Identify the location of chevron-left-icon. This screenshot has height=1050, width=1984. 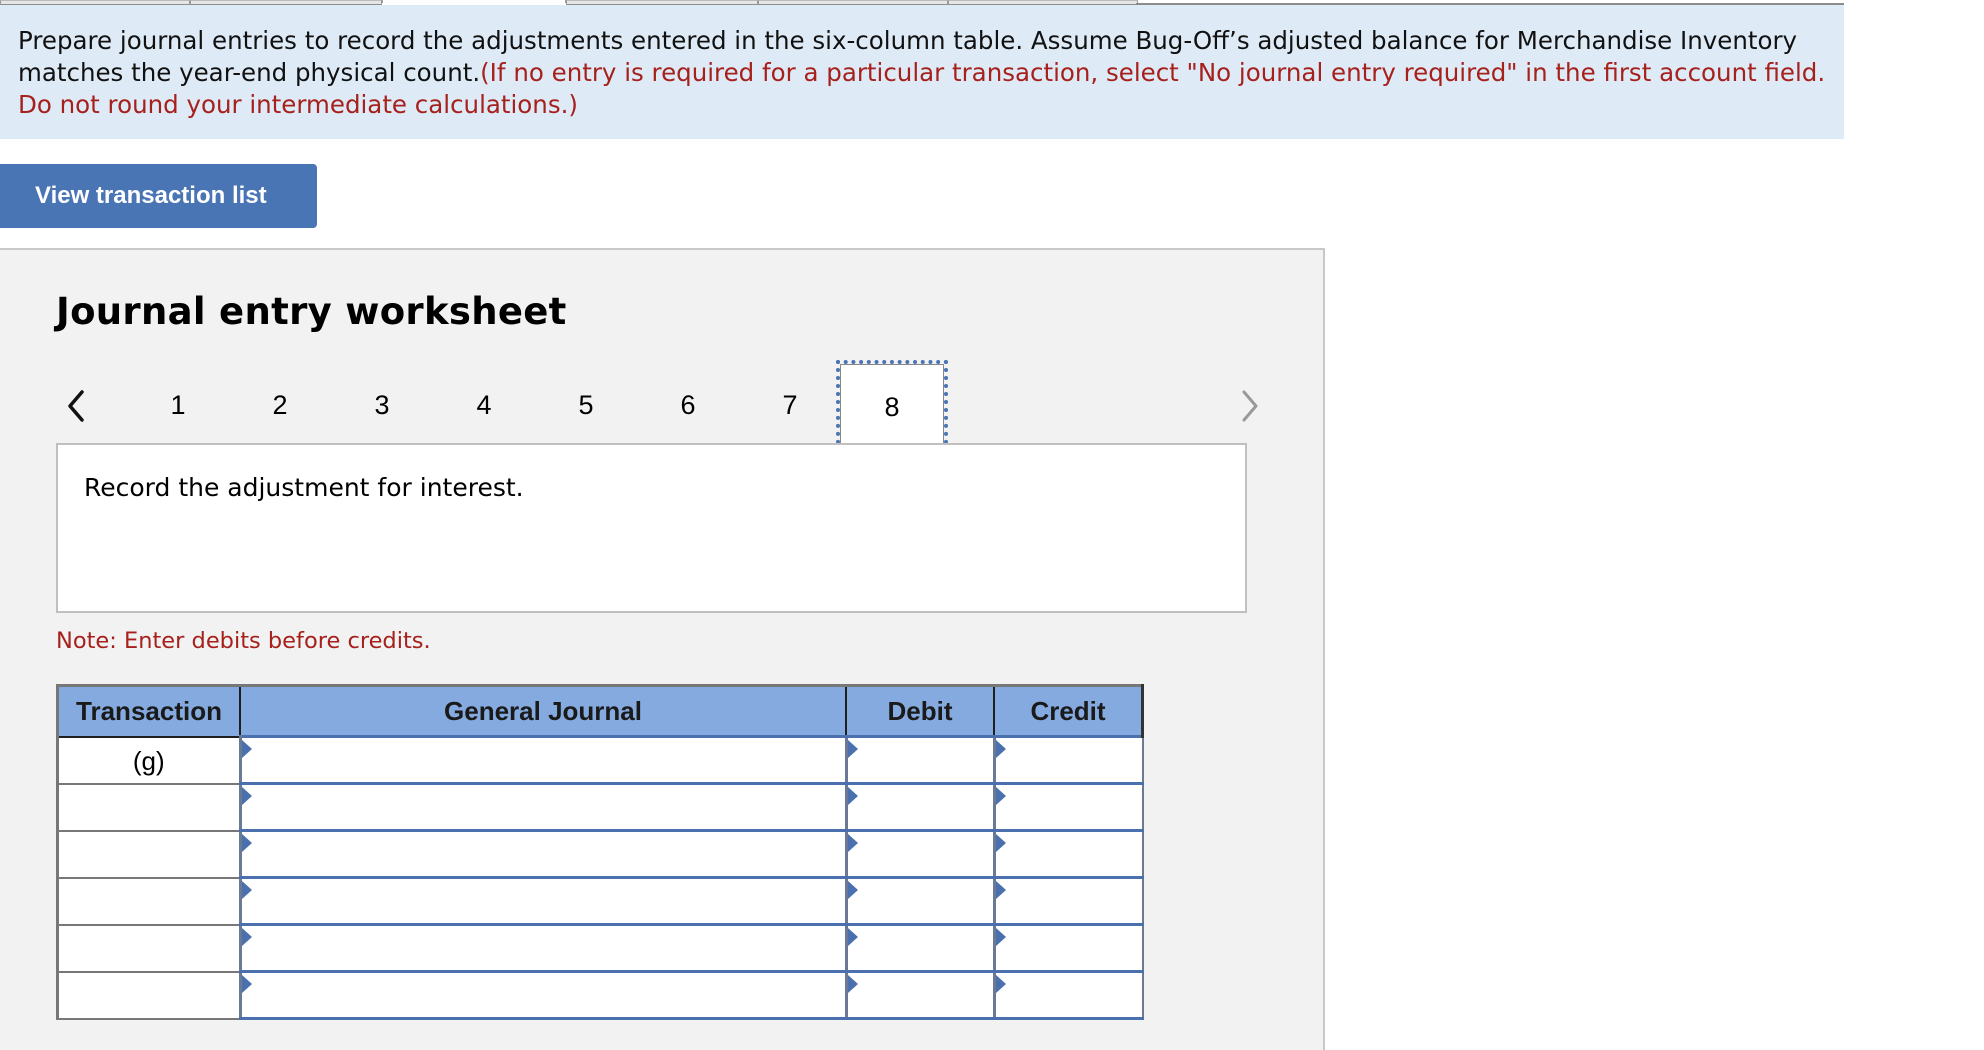
(75, 406).